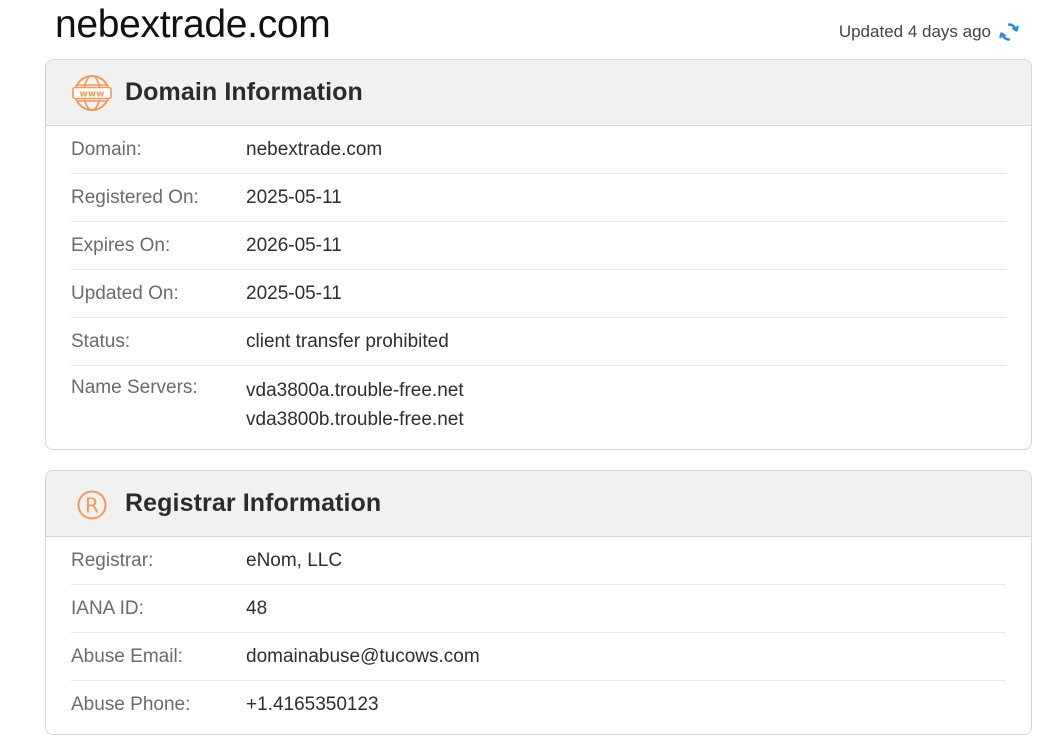 The height and width of the screenshot is (738, 1043). What do you see at coordinates (538, 342) in the screenshot?
I see `status-row: Status: client transfer prohibited` at bounding box center [538, 342].